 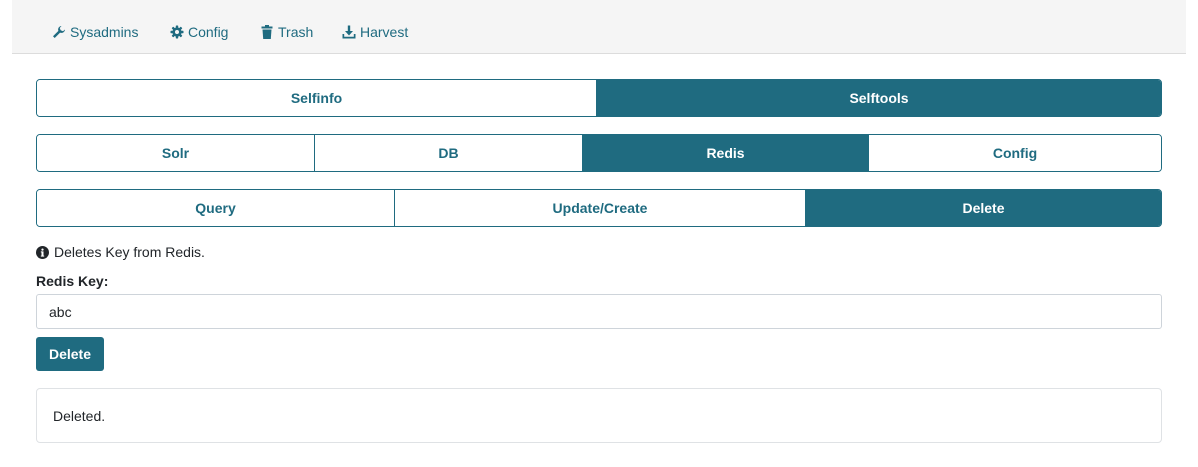 What do you see at coordinates (267, 32) in the screenshot?
I see `trash-icon` at bounding box center [267, 32].